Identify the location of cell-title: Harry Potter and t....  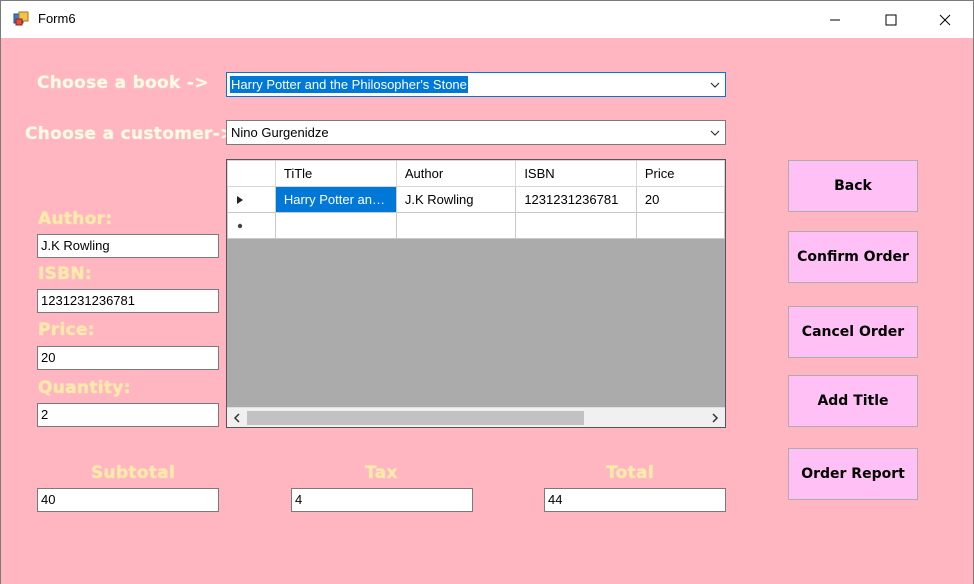
(335, 199).